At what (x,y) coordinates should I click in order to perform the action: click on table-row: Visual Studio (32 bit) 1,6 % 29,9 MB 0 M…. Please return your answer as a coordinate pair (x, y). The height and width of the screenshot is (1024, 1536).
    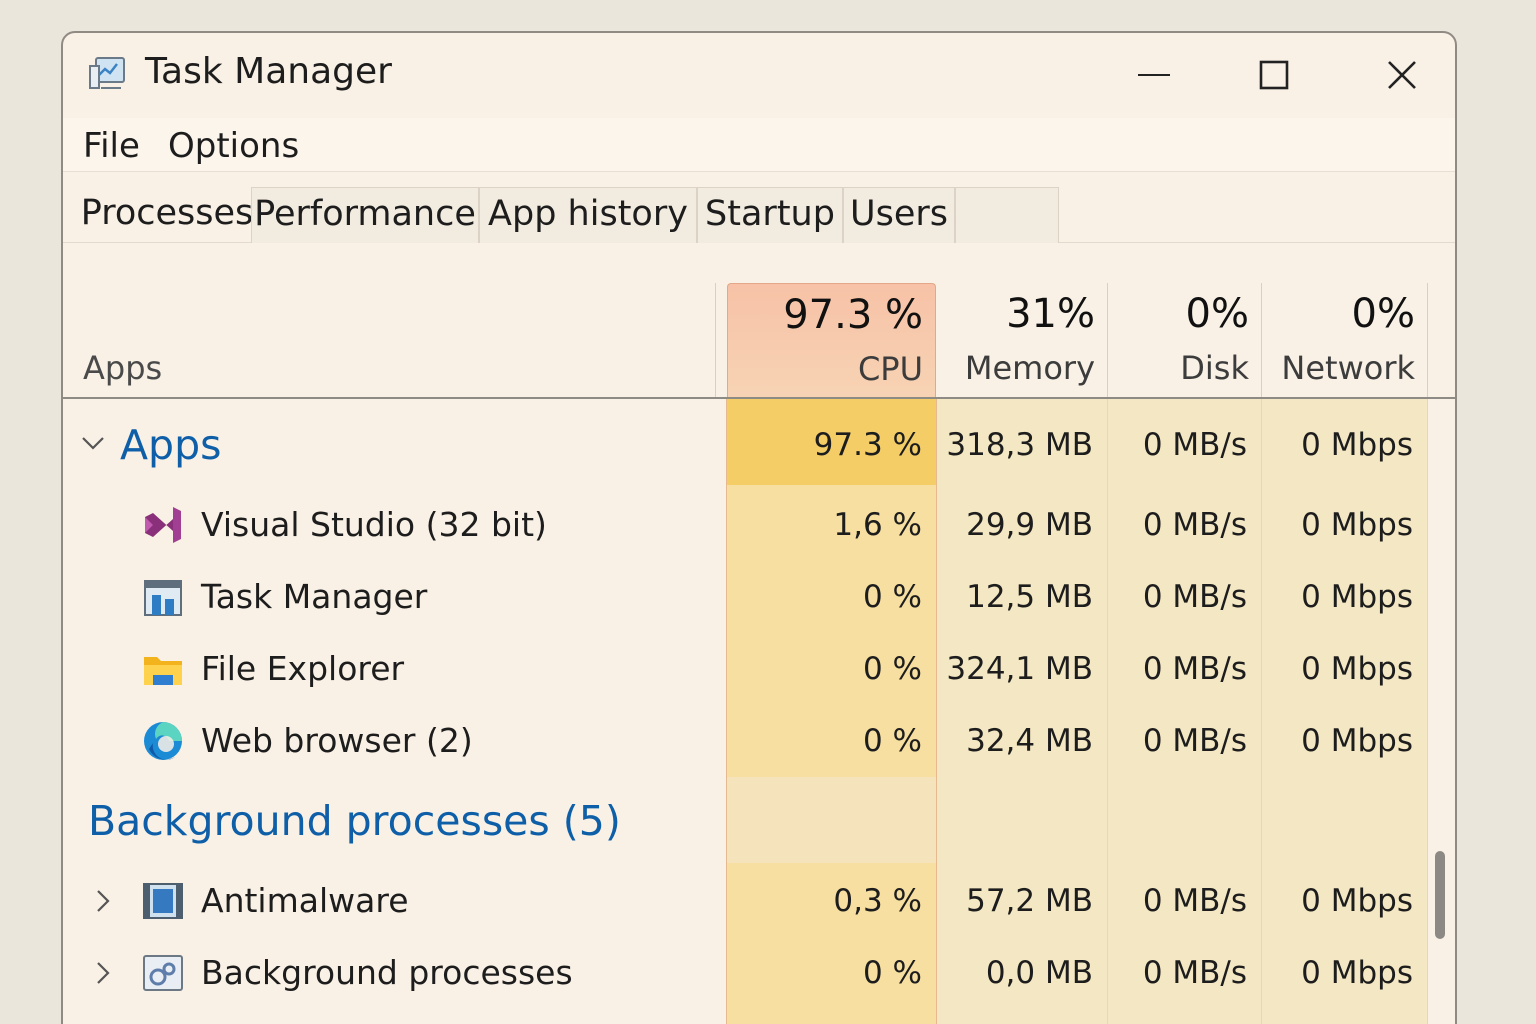
    Looking at the image, I should click on (759, 525).